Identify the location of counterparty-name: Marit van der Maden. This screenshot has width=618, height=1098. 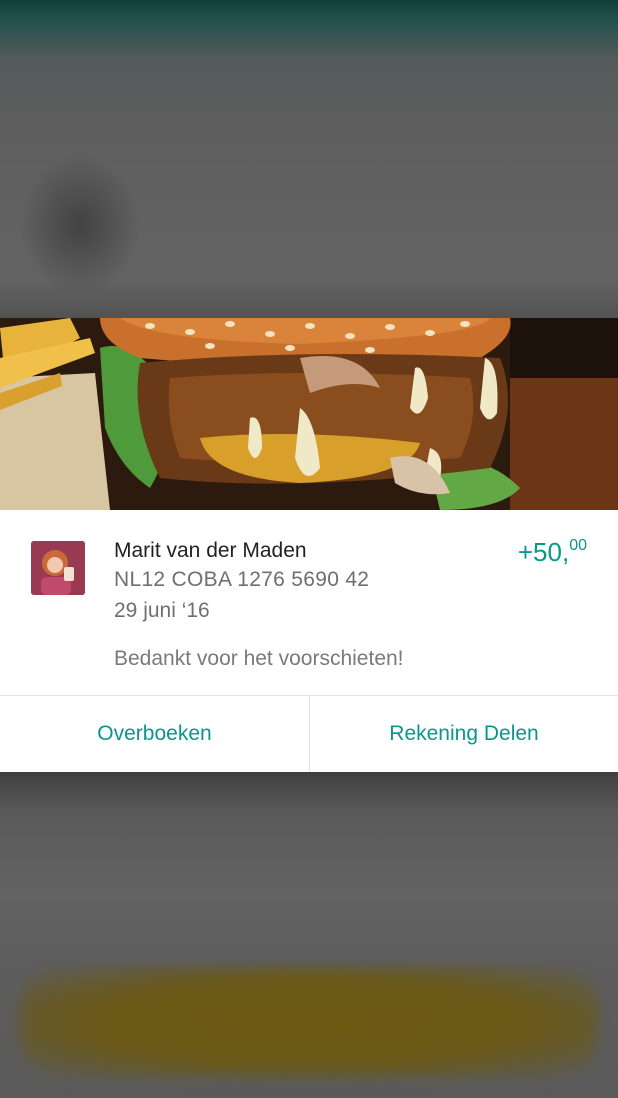
(210, 550).